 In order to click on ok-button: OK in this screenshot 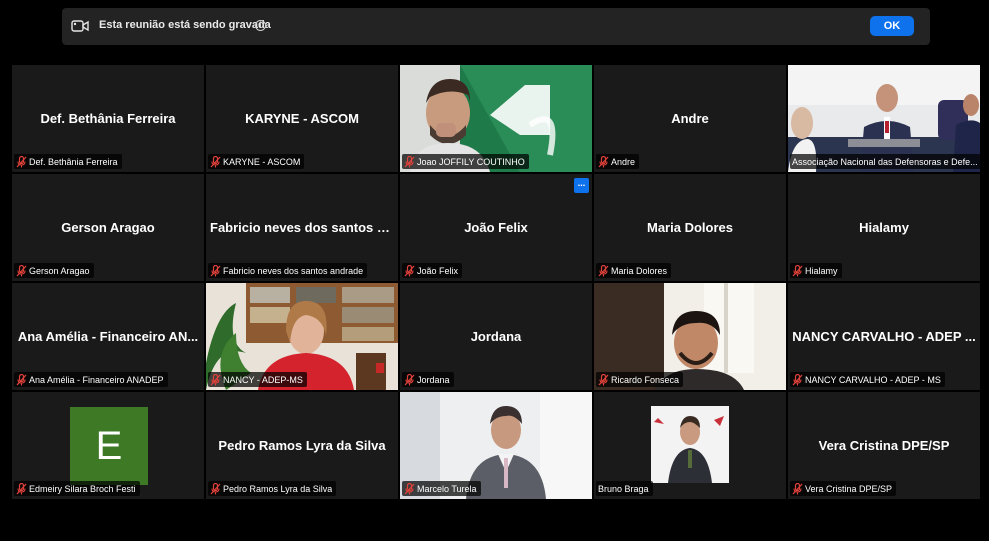, I will do `click(892, 26)`.